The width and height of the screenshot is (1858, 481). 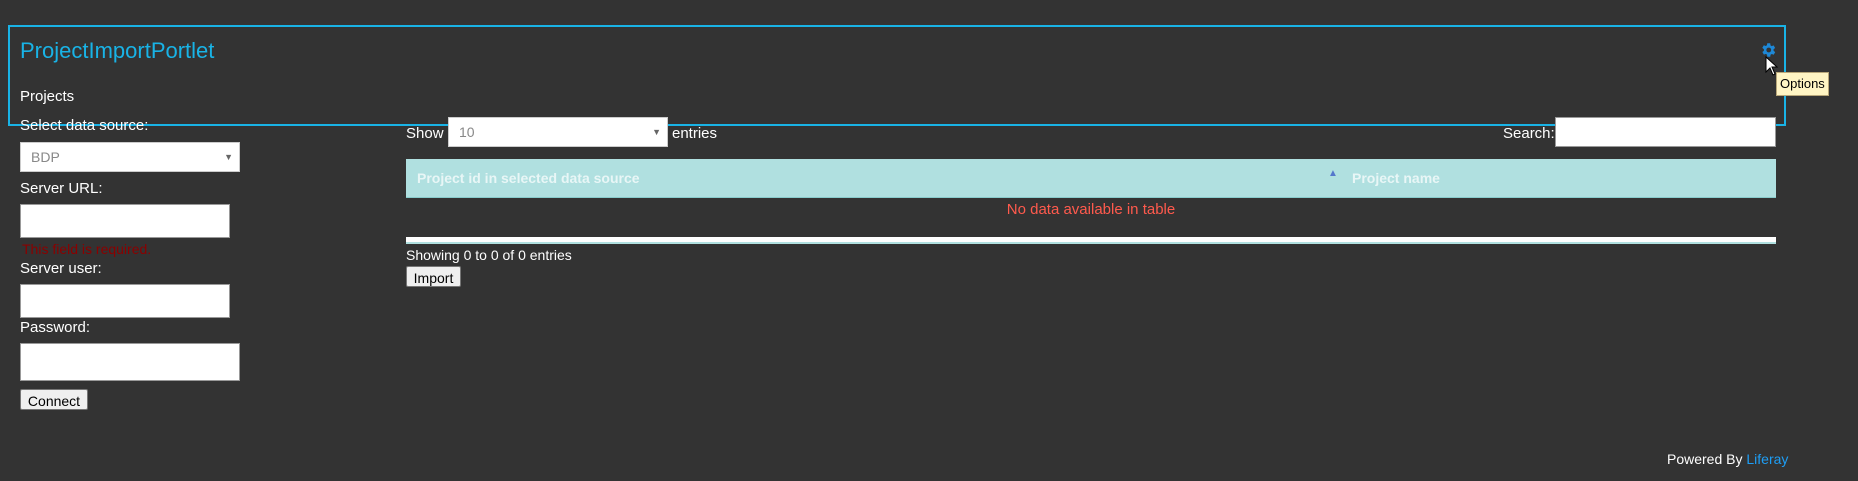 I want to click on server-url-input, so click(x=125, y=221).